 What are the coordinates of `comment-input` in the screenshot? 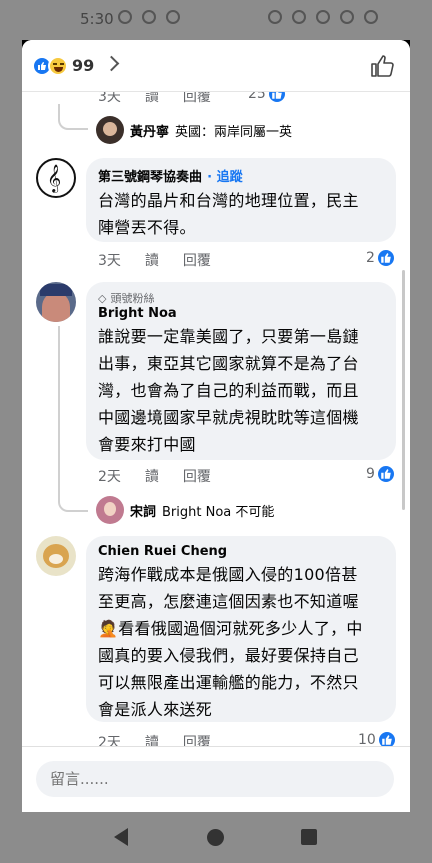 It's located at (215, 779).